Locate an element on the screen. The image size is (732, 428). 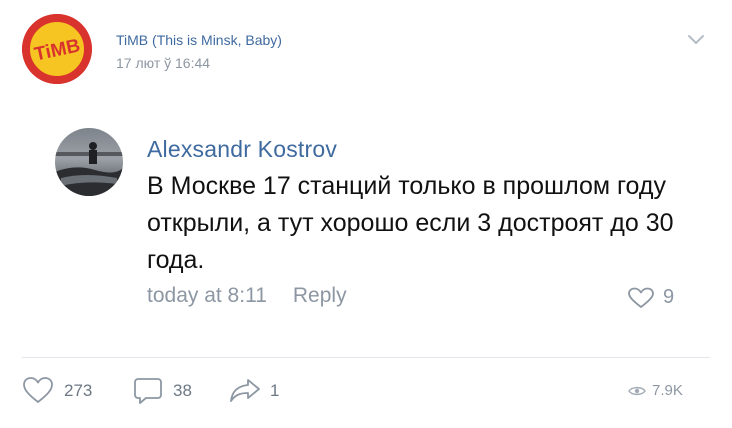
comment-button: 38 is located at coordinates (173, 391).